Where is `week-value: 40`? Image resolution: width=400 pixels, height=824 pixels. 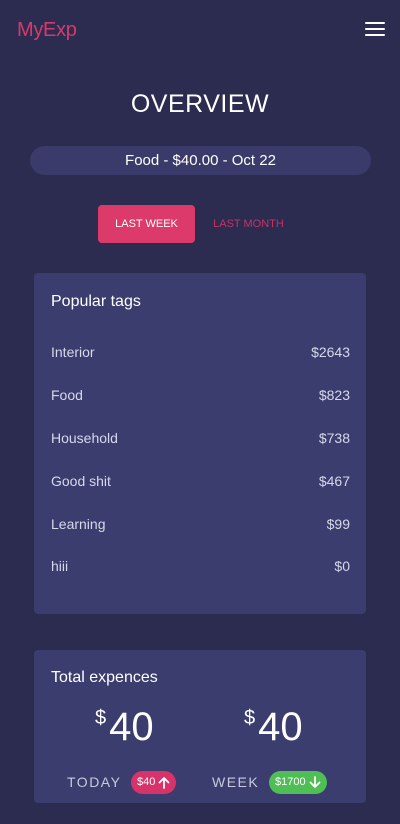 week-value: 40 is located at coordinates (280, 727).